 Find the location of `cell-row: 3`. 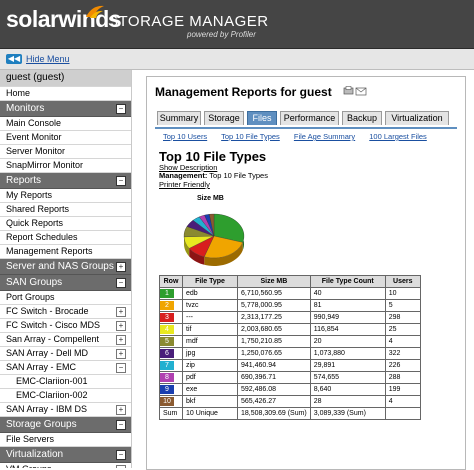

cell-row: 3 is located at coordinates (171, 317).